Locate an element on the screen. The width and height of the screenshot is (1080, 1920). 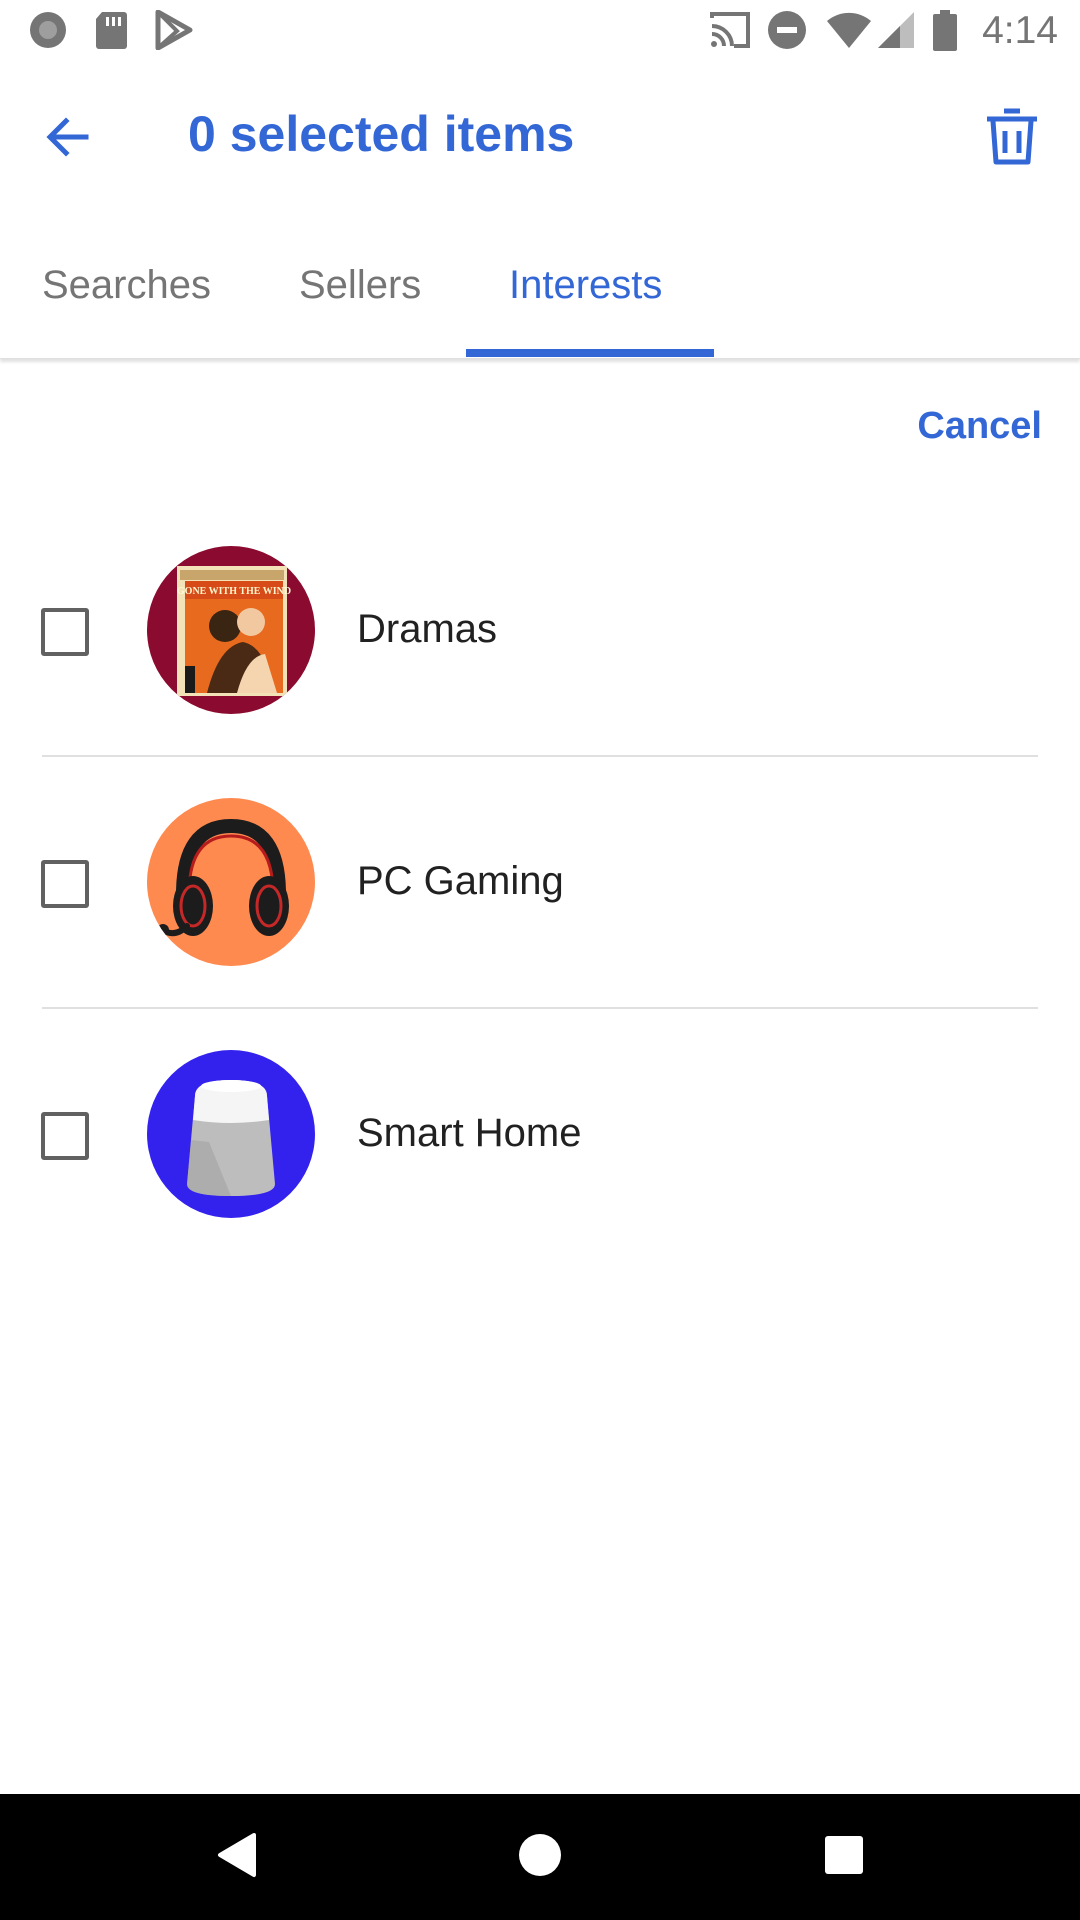
cancel-button: Cancel is located at coordinates (979, 426).